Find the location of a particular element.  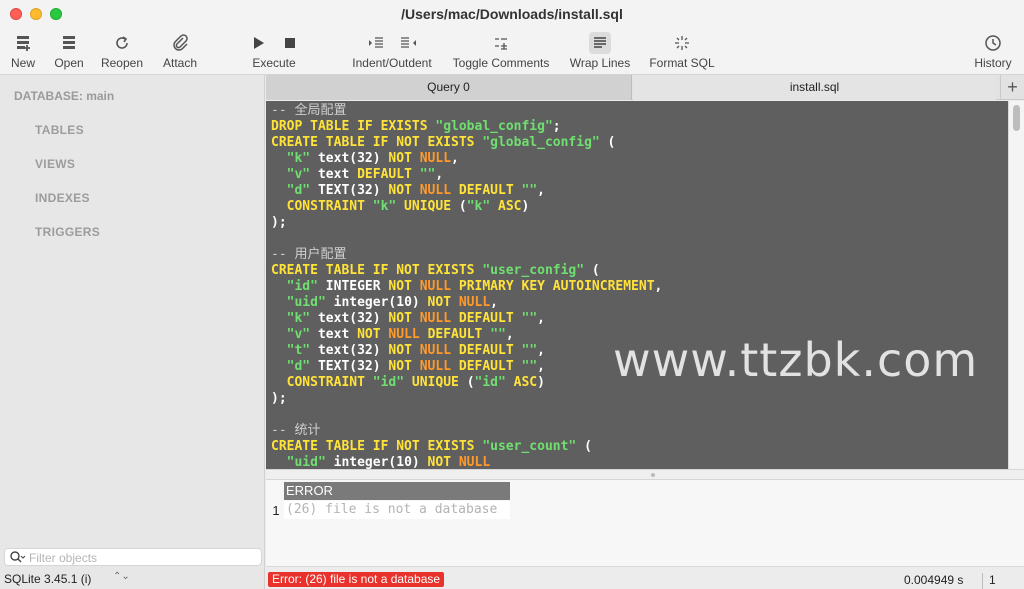

new-query-icon is located at coordinates (23, 43).